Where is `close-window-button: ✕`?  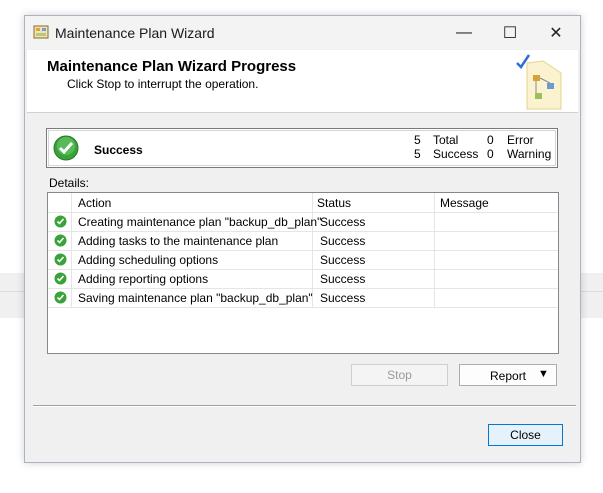 close-window-button: ✕ is located at coordinates (556, 32).